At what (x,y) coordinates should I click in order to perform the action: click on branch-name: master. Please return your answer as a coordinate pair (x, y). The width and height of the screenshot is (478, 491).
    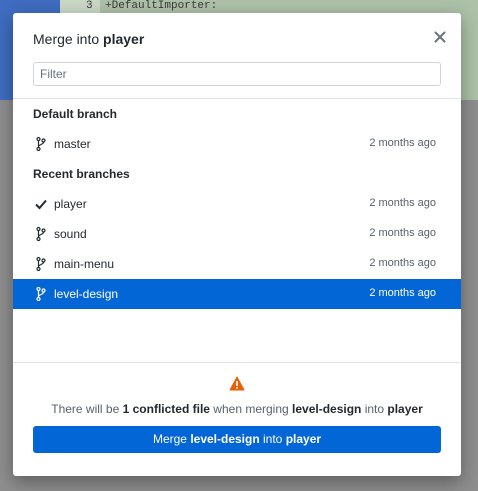
    Looking at the image, I should click on (72, 144).